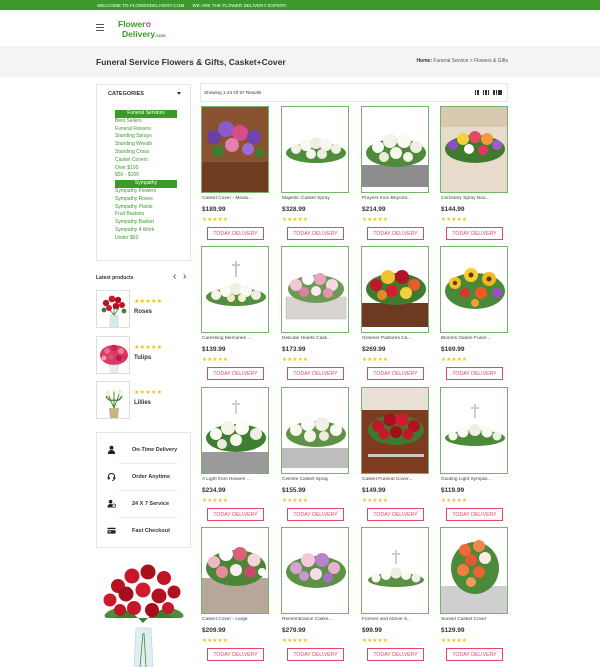 Image resolution: width=600 pixels, height=667 pixels. Describe the element at coordinates (146, 145) in the screenshot. I see `category-item: Standing Wreath` at that location.